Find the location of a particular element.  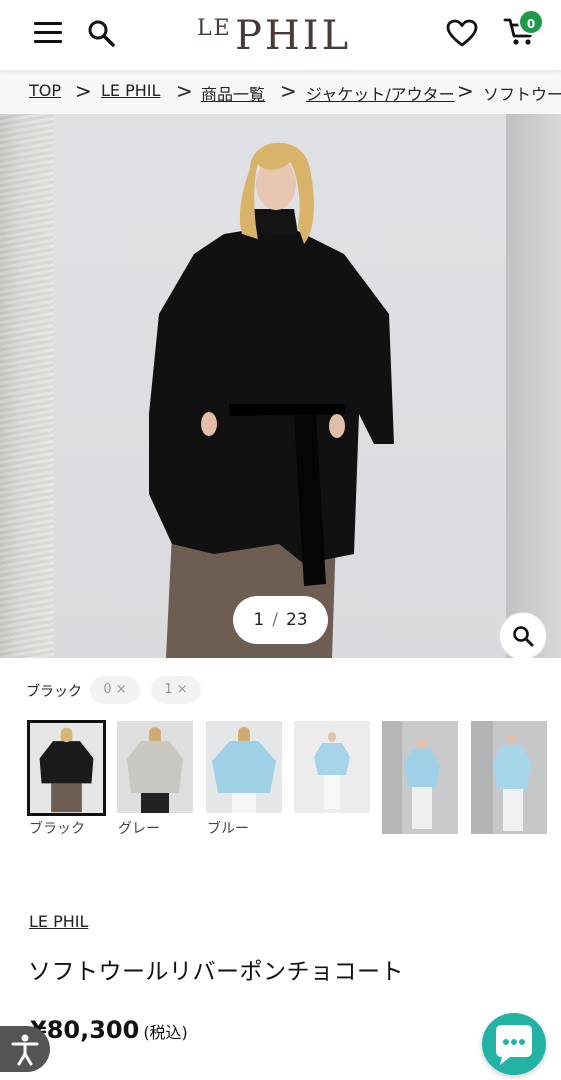

thumbnail-label: グレー is located at coordinates (139, 829).